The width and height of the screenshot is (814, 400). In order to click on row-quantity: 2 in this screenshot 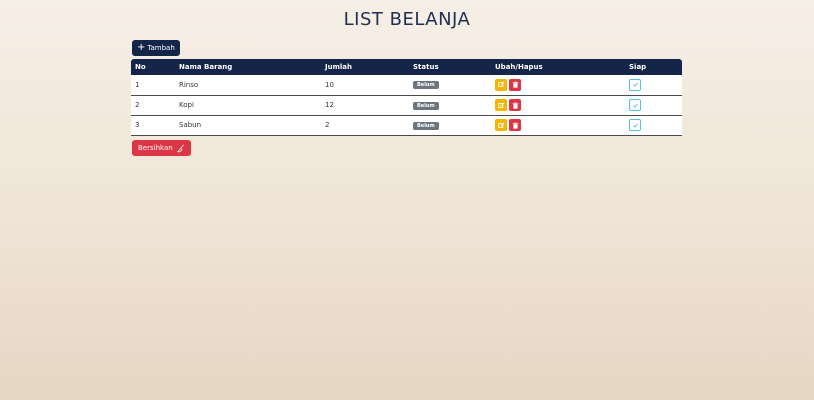, I will do `click(365, 125)`.